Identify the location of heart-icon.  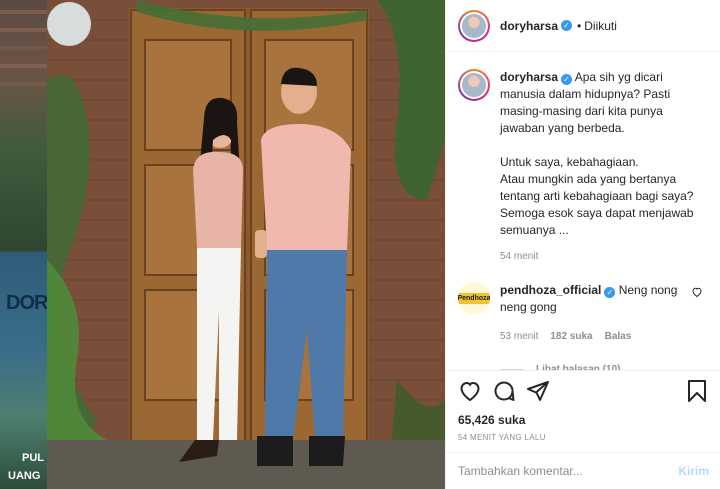
(470, 391).